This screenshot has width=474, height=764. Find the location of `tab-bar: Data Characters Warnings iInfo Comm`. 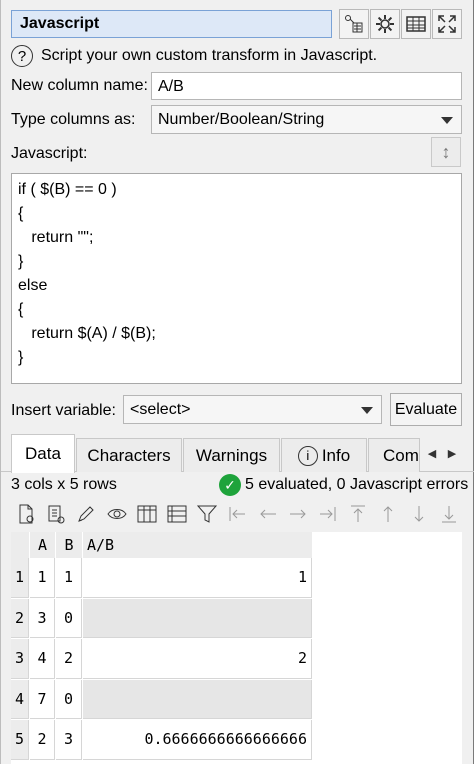

tab-bar: Data Characters Warnings iInfo Comm is located at coordinates (237, 453).